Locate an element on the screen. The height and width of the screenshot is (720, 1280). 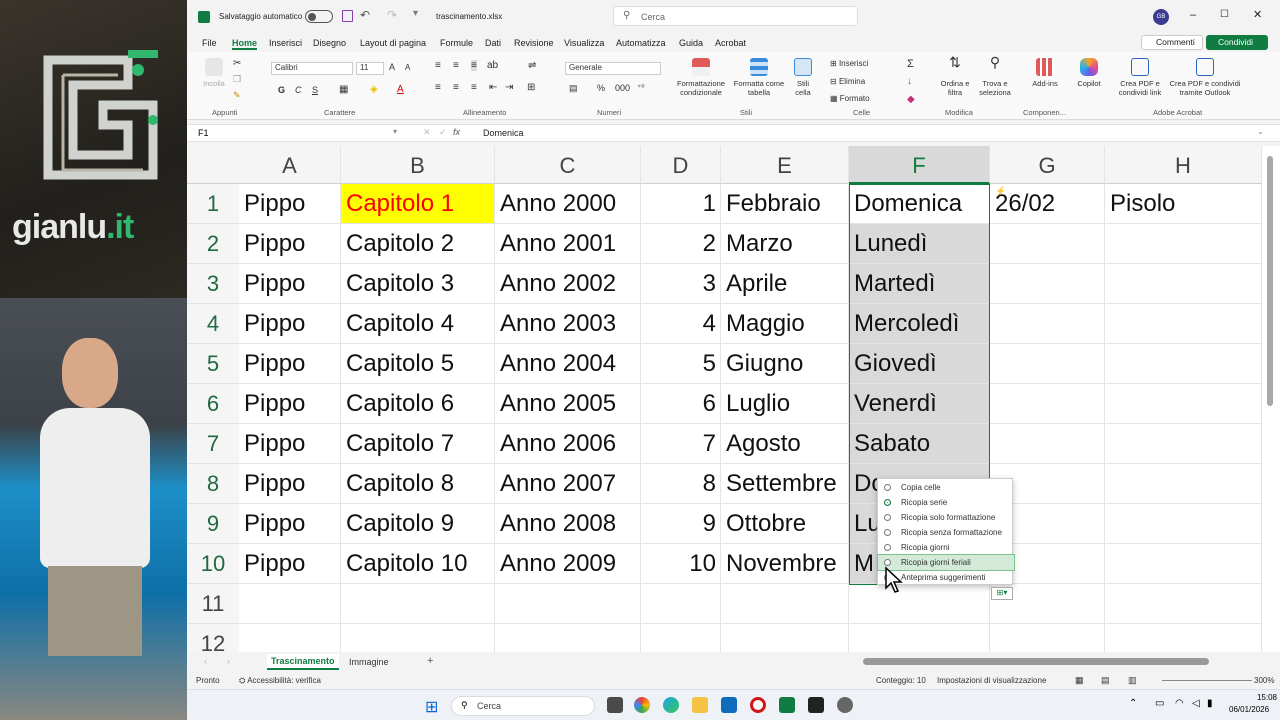
cell-g12 is located at coordinates (1047, 638).